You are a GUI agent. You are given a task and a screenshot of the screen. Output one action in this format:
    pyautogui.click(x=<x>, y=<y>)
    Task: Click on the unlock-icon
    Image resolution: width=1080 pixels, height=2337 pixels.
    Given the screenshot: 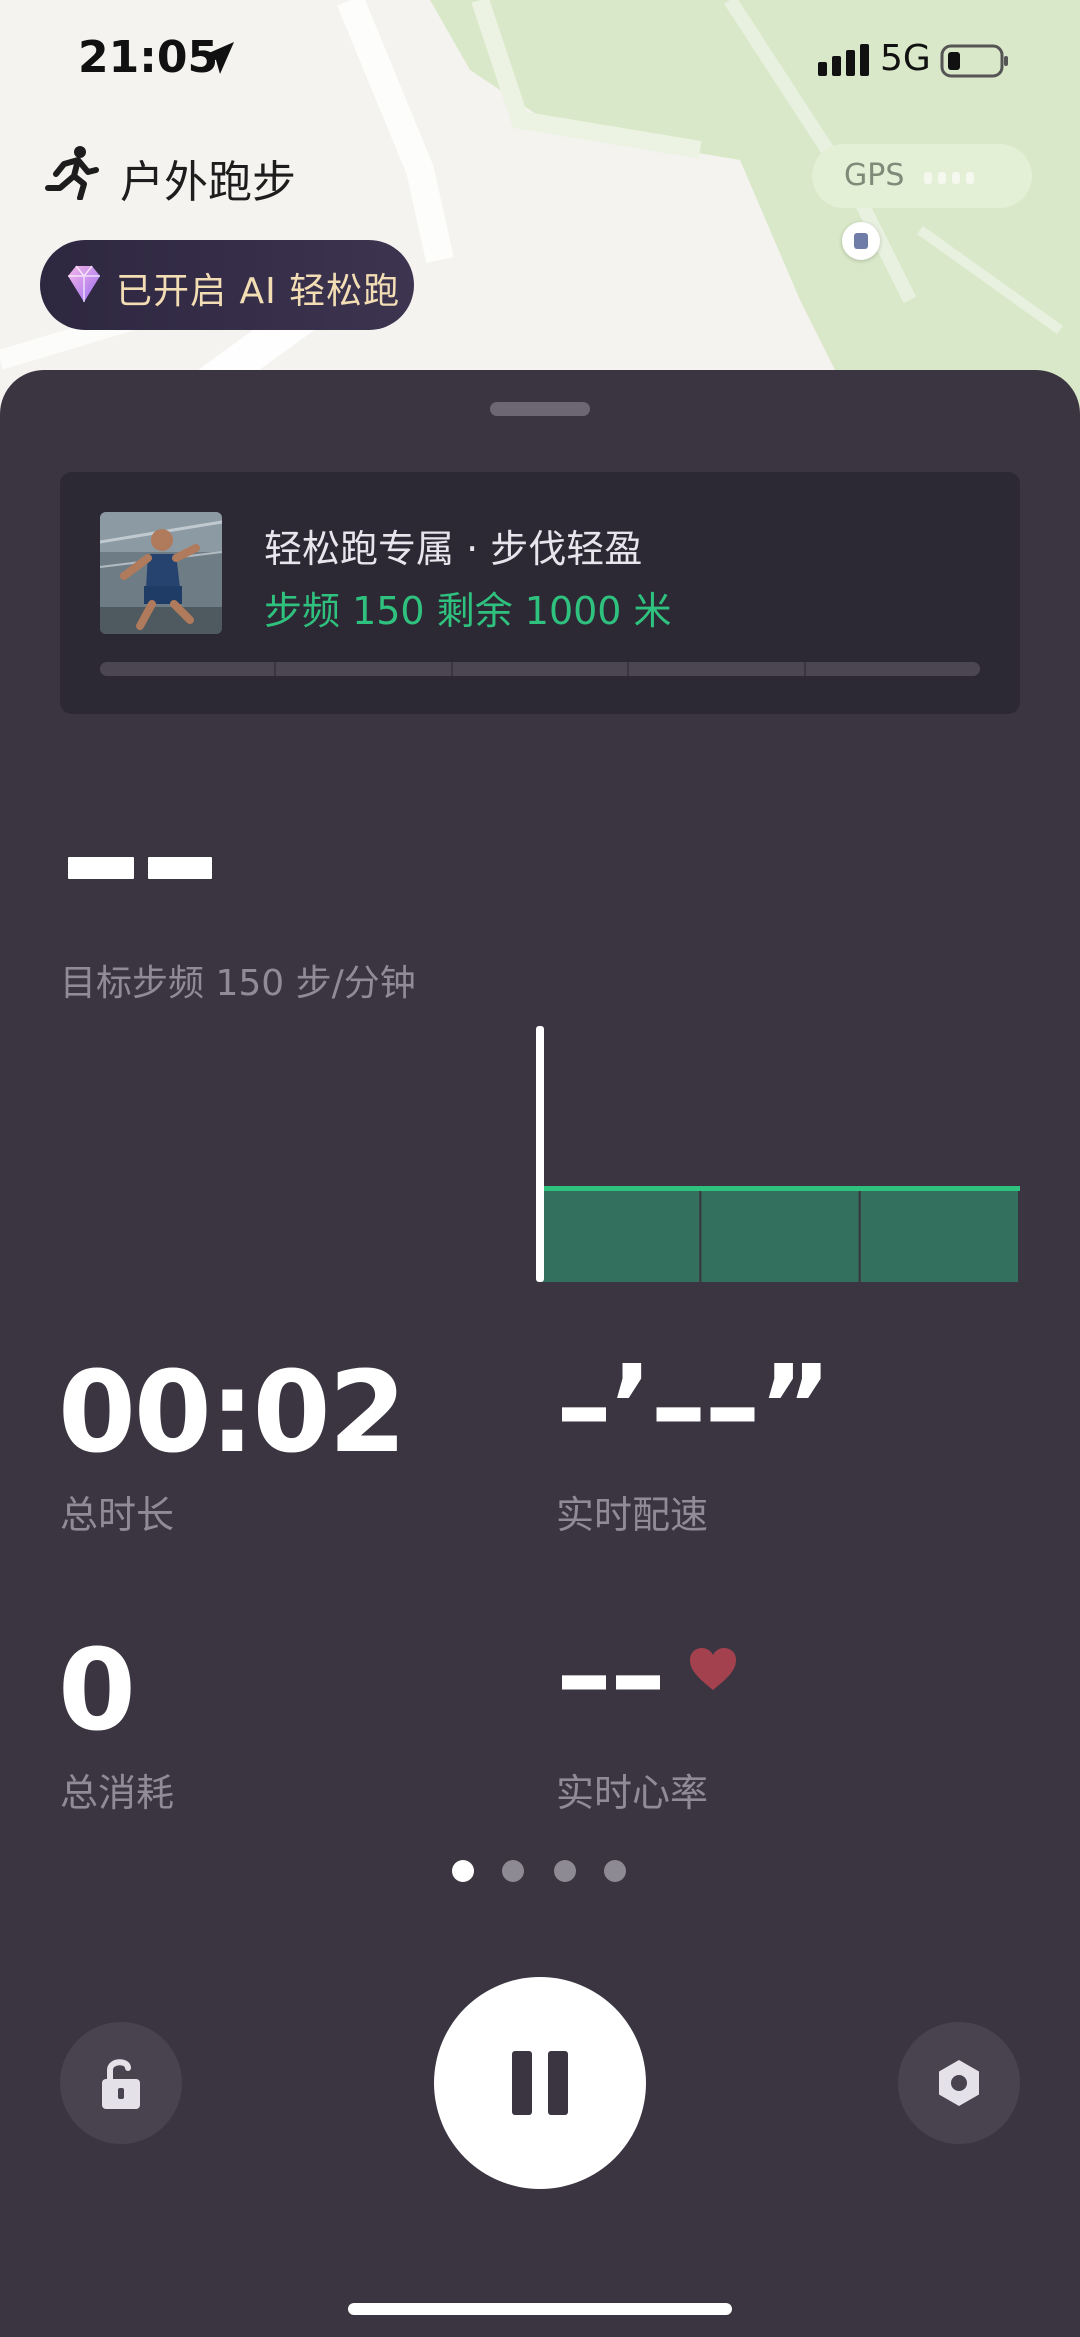 What is the action you would take?
    pyautogui.click(x=121, y=2084)
    